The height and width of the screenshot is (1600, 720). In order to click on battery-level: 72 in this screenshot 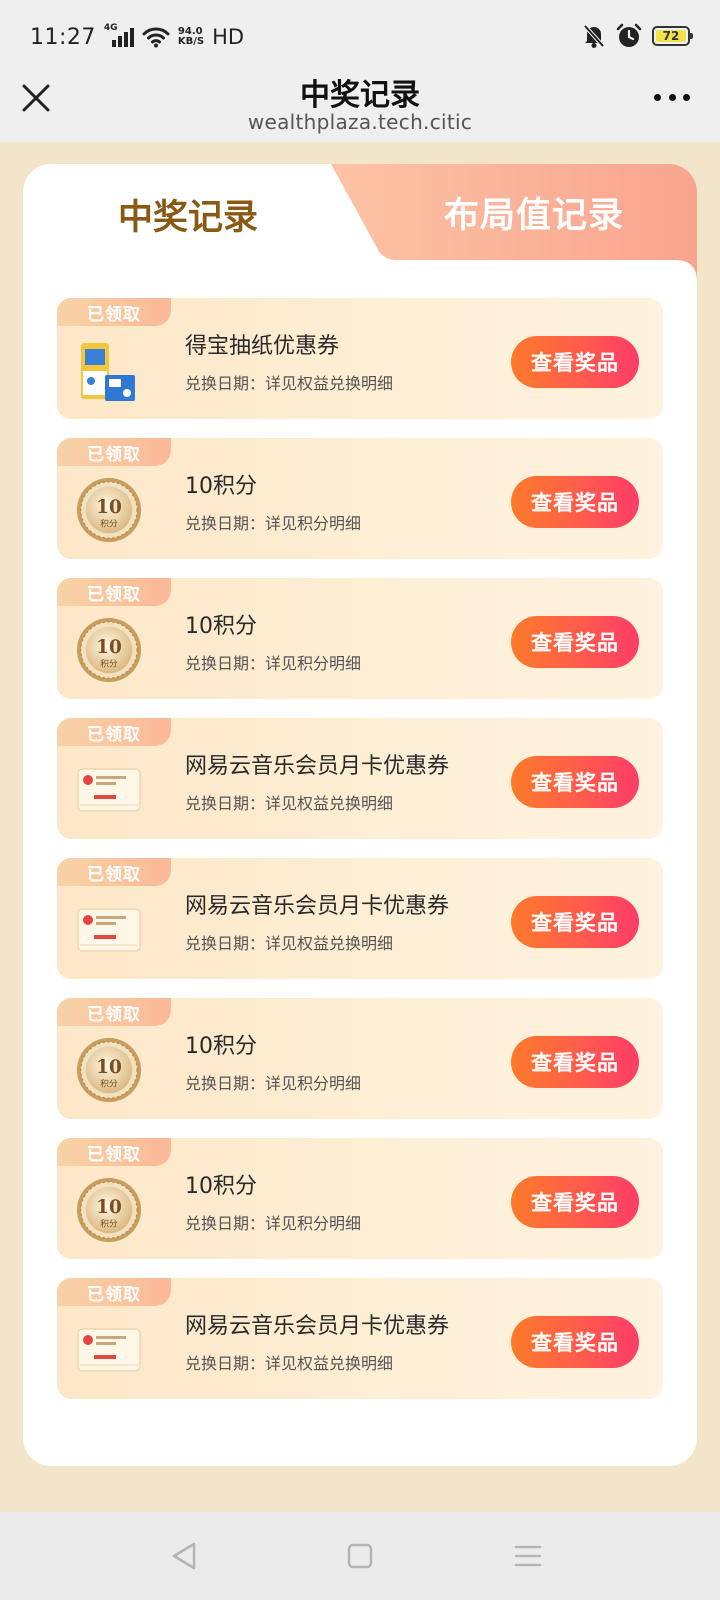, I will do `click(671, 36)`.